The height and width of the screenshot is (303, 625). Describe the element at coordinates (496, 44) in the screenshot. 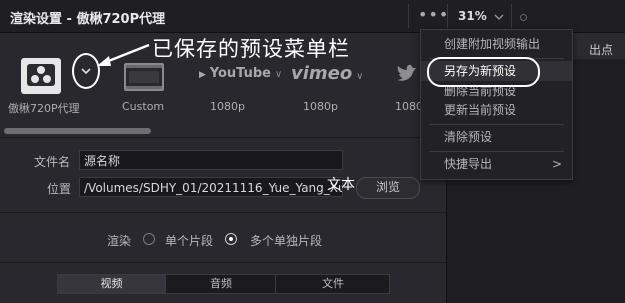

I see `menu-item-create-additional-output: 创建附加视频输出` at that location.